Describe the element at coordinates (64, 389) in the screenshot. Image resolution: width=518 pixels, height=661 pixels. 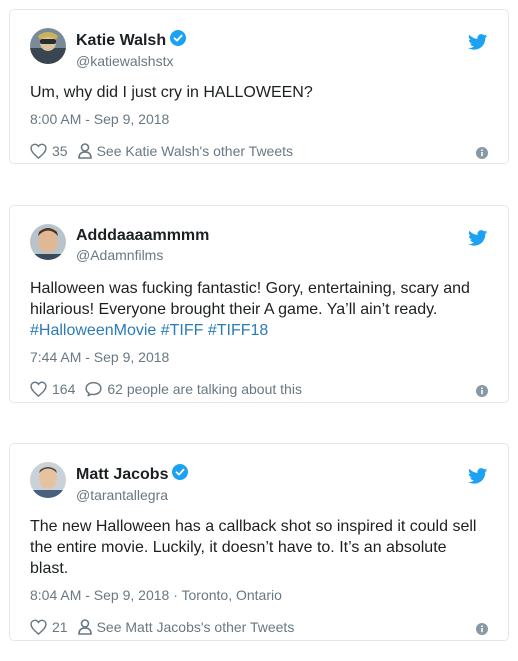
I see `like-count: 164` at that location.